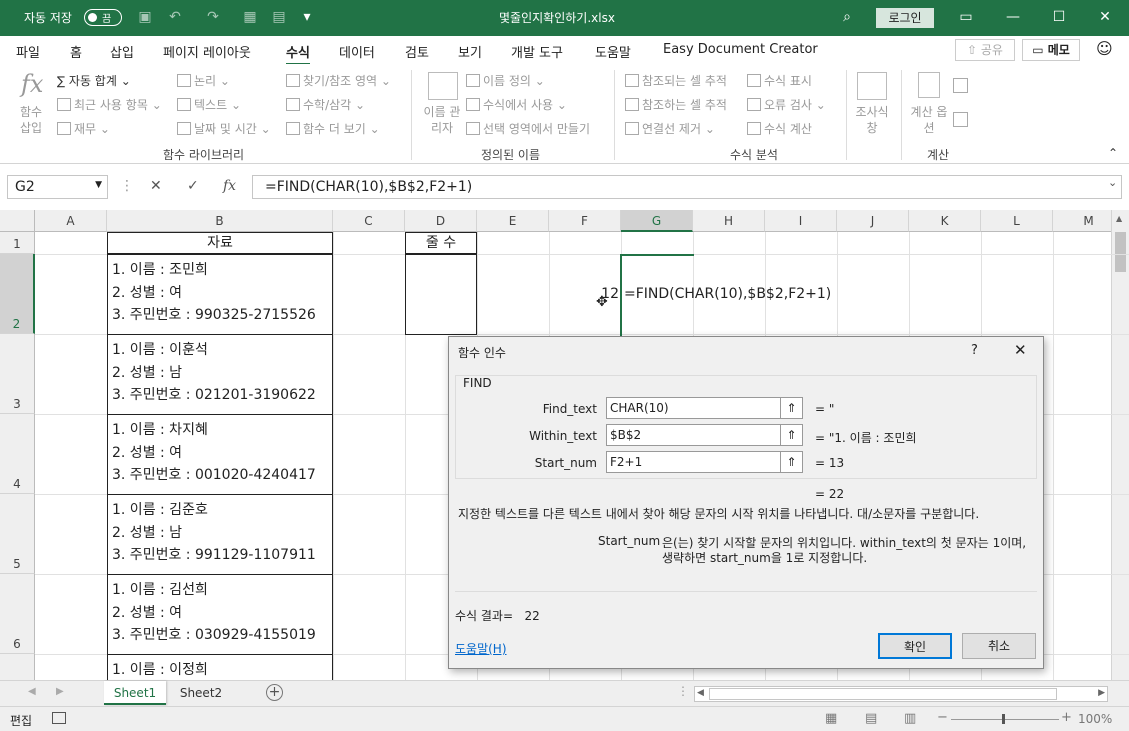 The width and height of the screenshot is (1129, 731). I want to click on search-icon: ⌕, so click(847, 17).